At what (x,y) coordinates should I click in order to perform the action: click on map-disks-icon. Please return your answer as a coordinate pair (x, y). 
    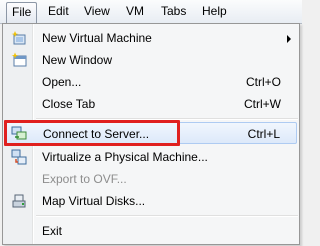
    Looking at the image, I should click on (19, 201).